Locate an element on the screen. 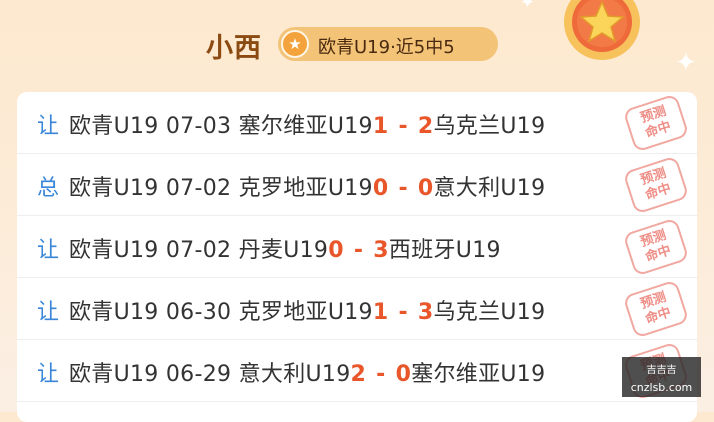 The width and height of the screenshot is (714, 422). home-team: 意大利U19 is located at coordinates (294, 374).